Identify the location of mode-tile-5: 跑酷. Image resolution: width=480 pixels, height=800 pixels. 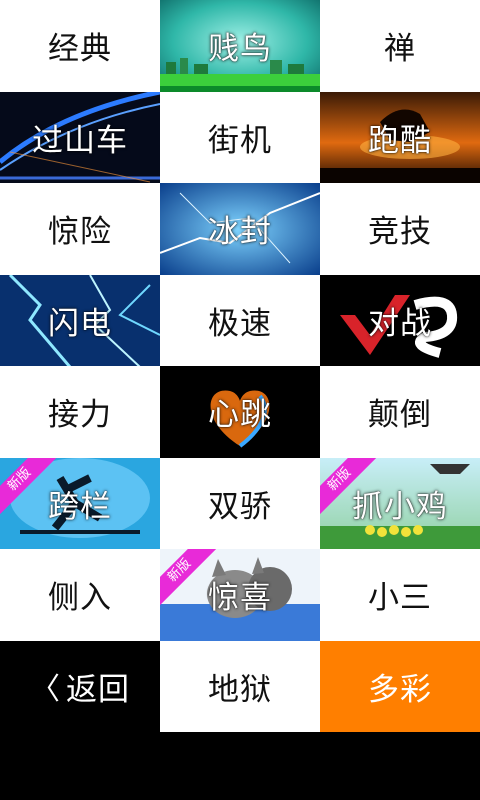
(400, 137).